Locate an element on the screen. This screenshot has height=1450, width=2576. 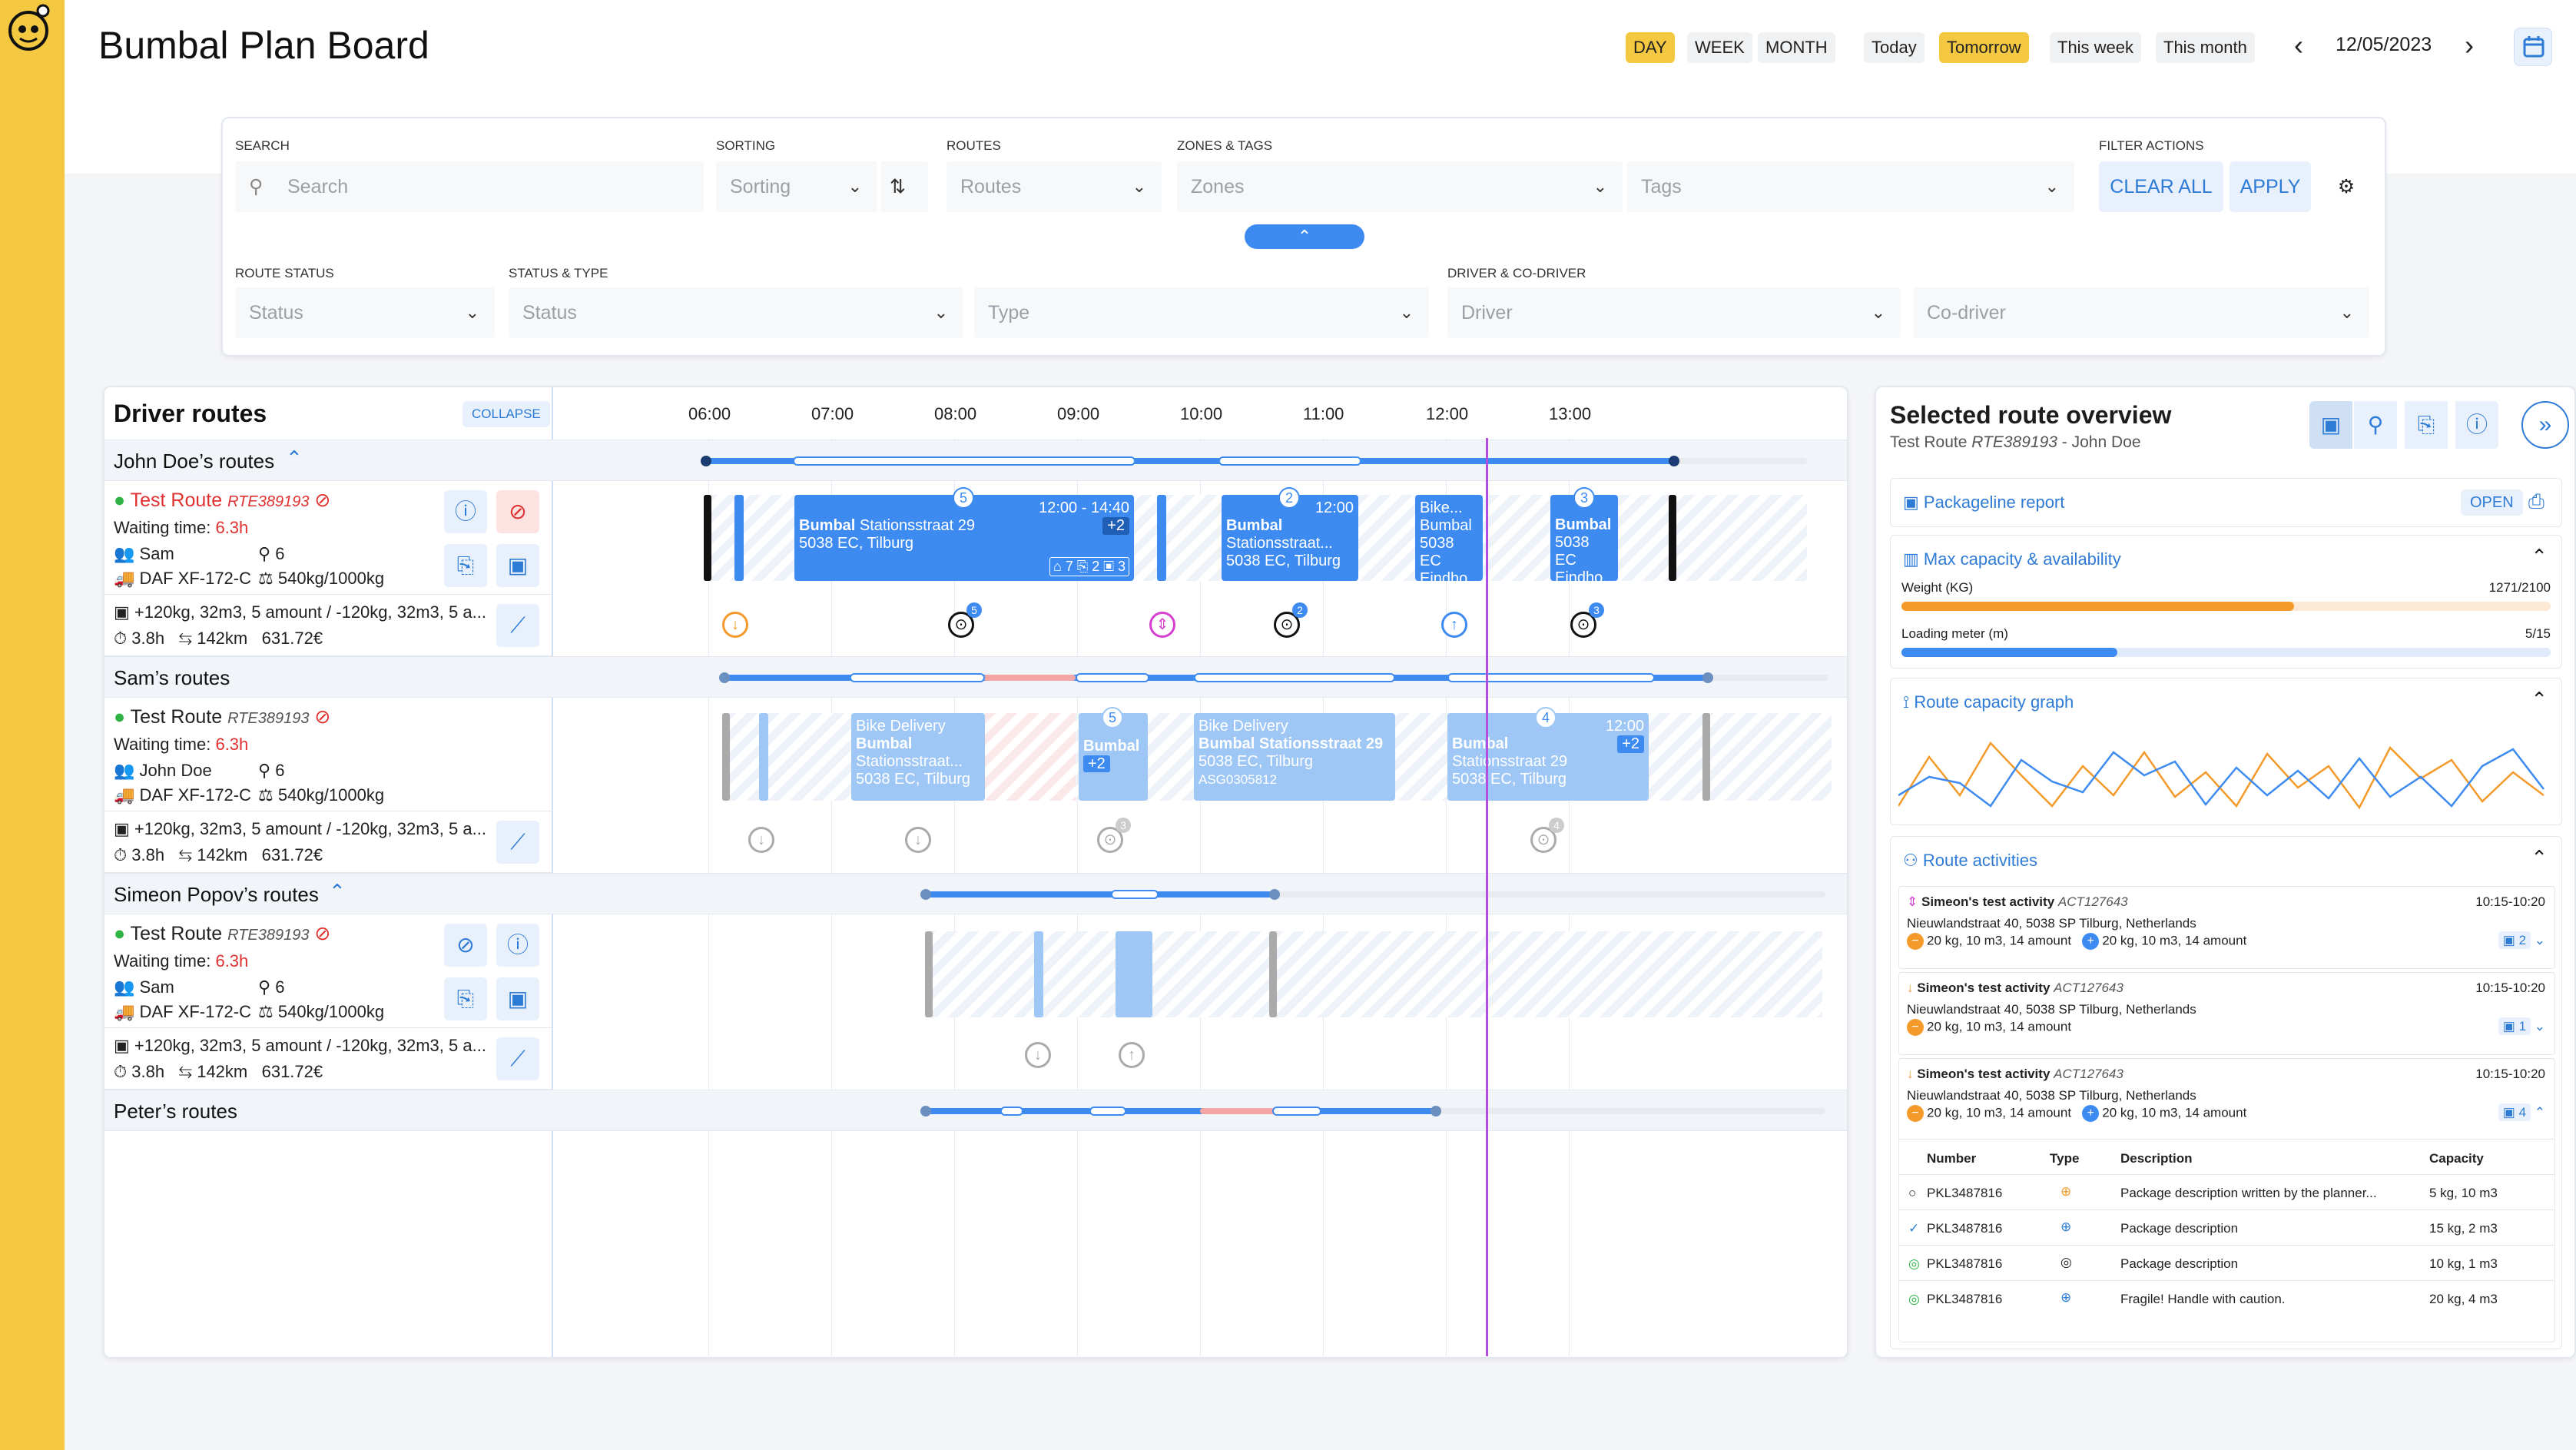
next-date-icon: › is located at coordinates (2469, 45).